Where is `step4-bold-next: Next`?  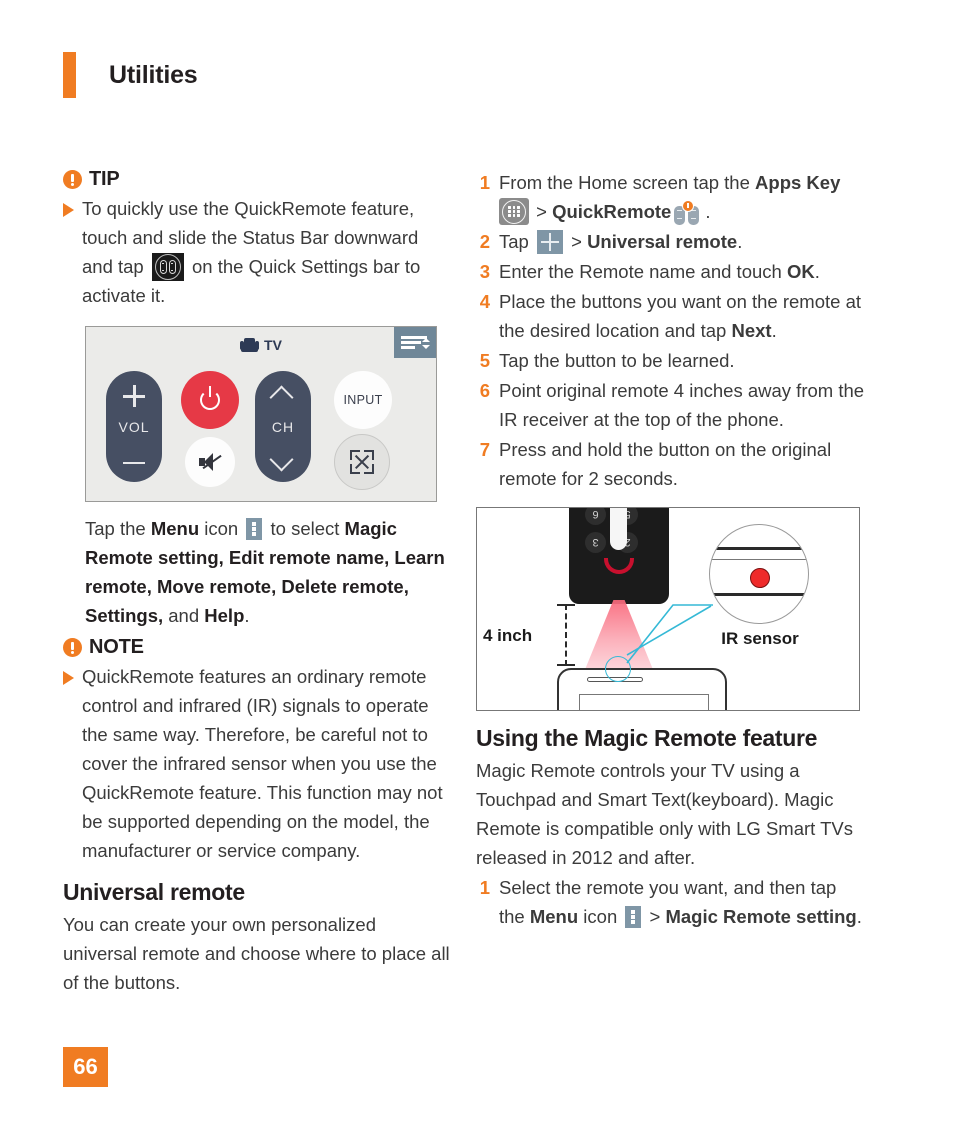
step4-bold-next: Next is located at coordinates (751, 330).